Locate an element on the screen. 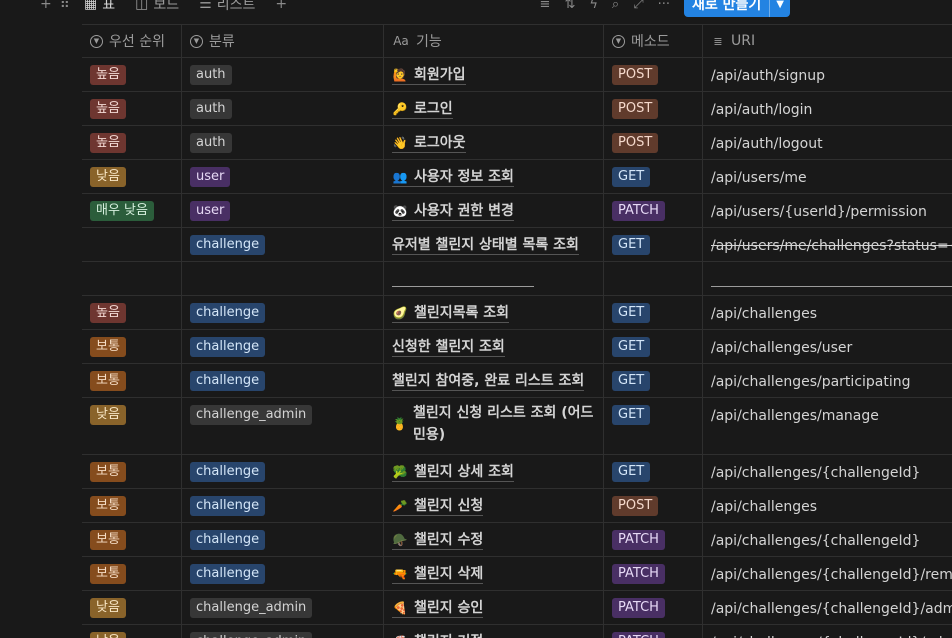 The width and height of the screenshot is (952, 638). uri-cell: /api/auth/signup is located at coordinates (827, 74).